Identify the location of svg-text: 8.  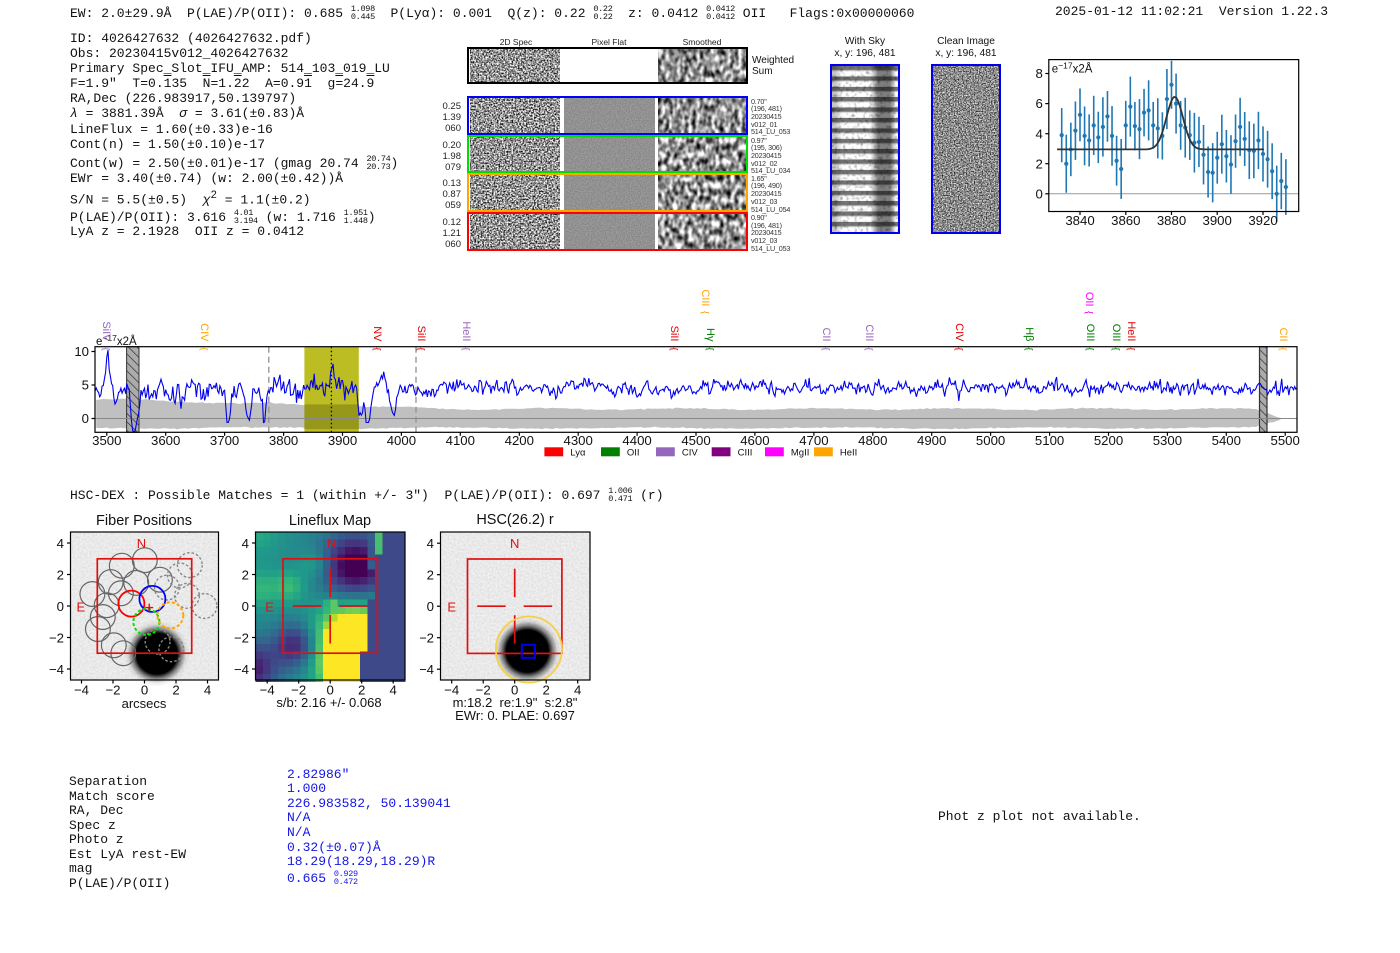
(1038, 73).